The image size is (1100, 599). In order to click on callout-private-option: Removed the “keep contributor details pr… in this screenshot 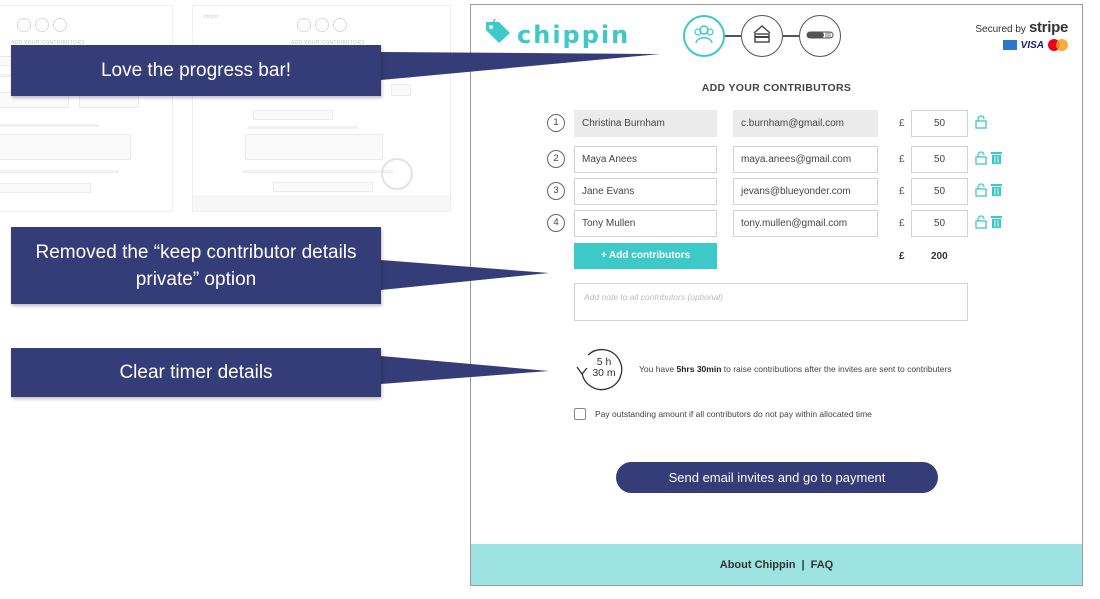, I will do `click(196, 265)`.